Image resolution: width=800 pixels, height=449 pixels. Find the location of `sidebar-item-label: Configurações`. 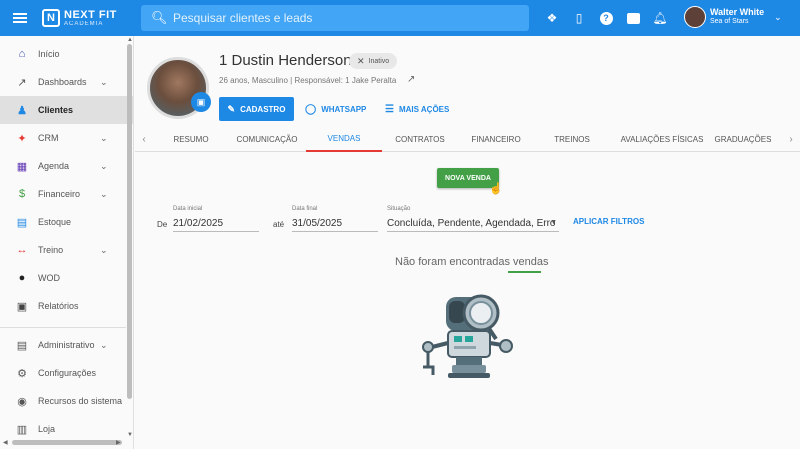

sidebar-item-label: Configurações is located at coordinates (67, 373).